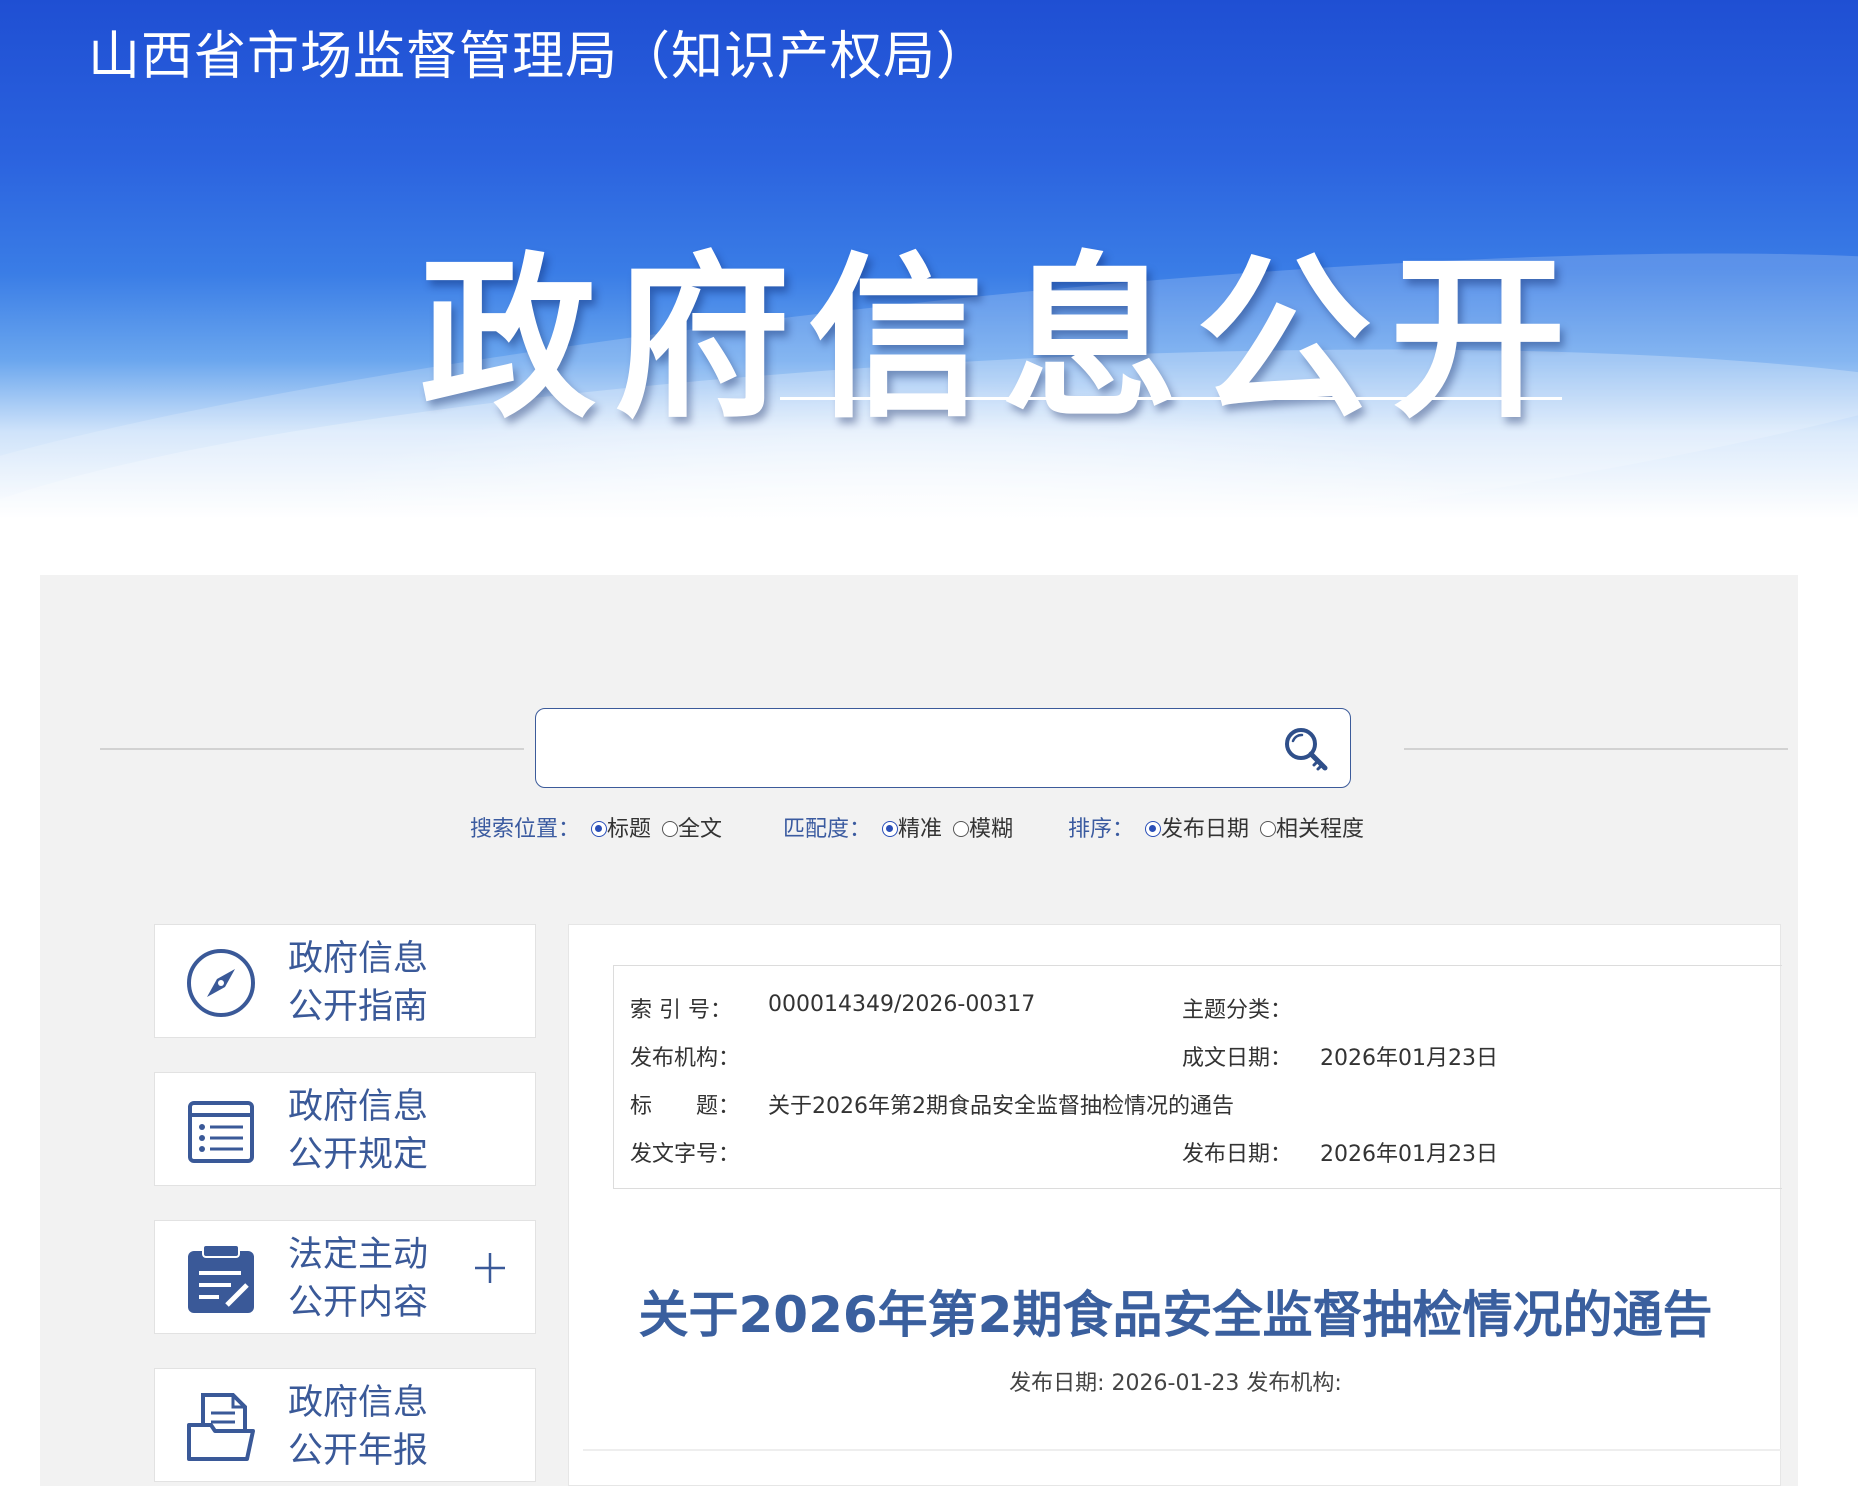 The image size is (1858, 1486). Describe the element at coordinates (221, 1132) in the screenshot. I see `document-list-icon` at that location.